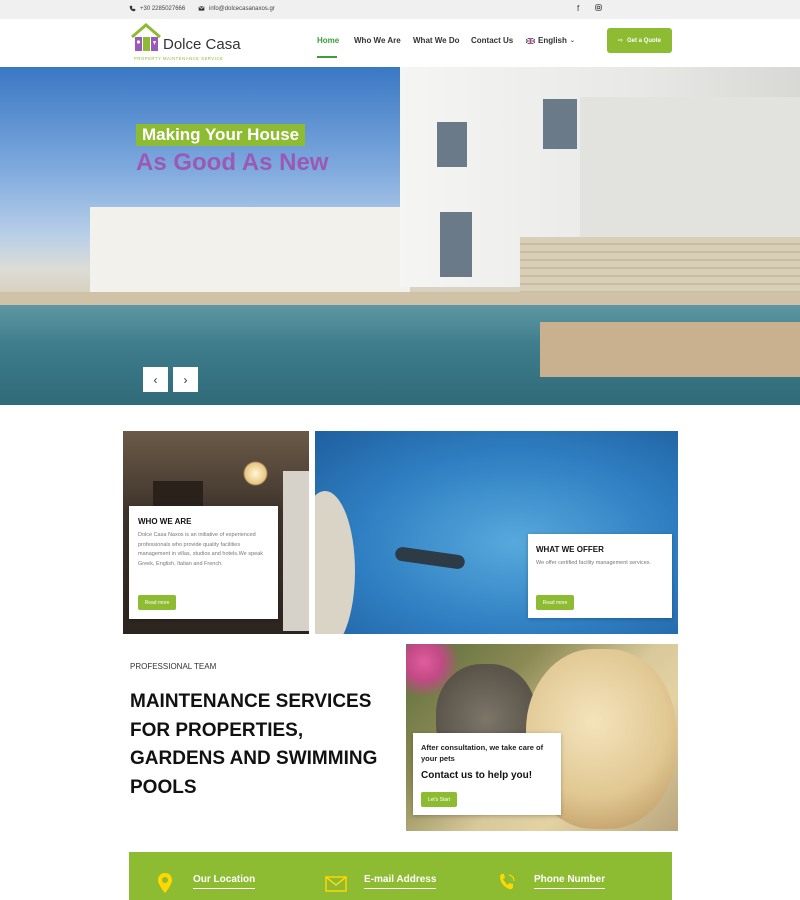 This screenshot has height=900, width=800. Describe the element at coordinates (179, 58) in the screenshot. I see `brand-tagline: PROPERTY MAINTENANCE SERVICE` at that location.